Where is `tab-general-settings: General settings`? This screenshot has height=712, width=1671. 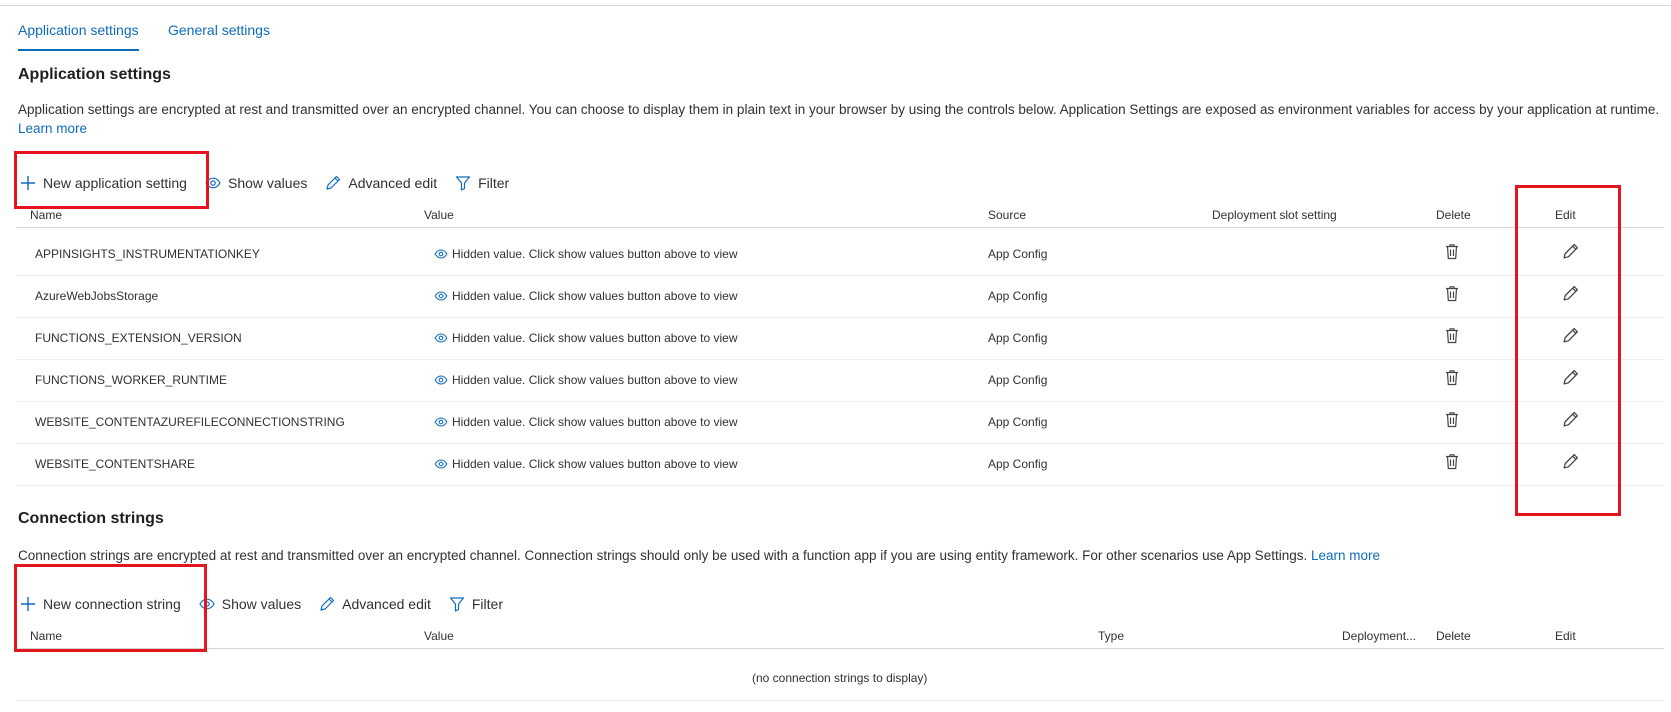 tab-general-settings: General settings is located at coordinates (219, 30).